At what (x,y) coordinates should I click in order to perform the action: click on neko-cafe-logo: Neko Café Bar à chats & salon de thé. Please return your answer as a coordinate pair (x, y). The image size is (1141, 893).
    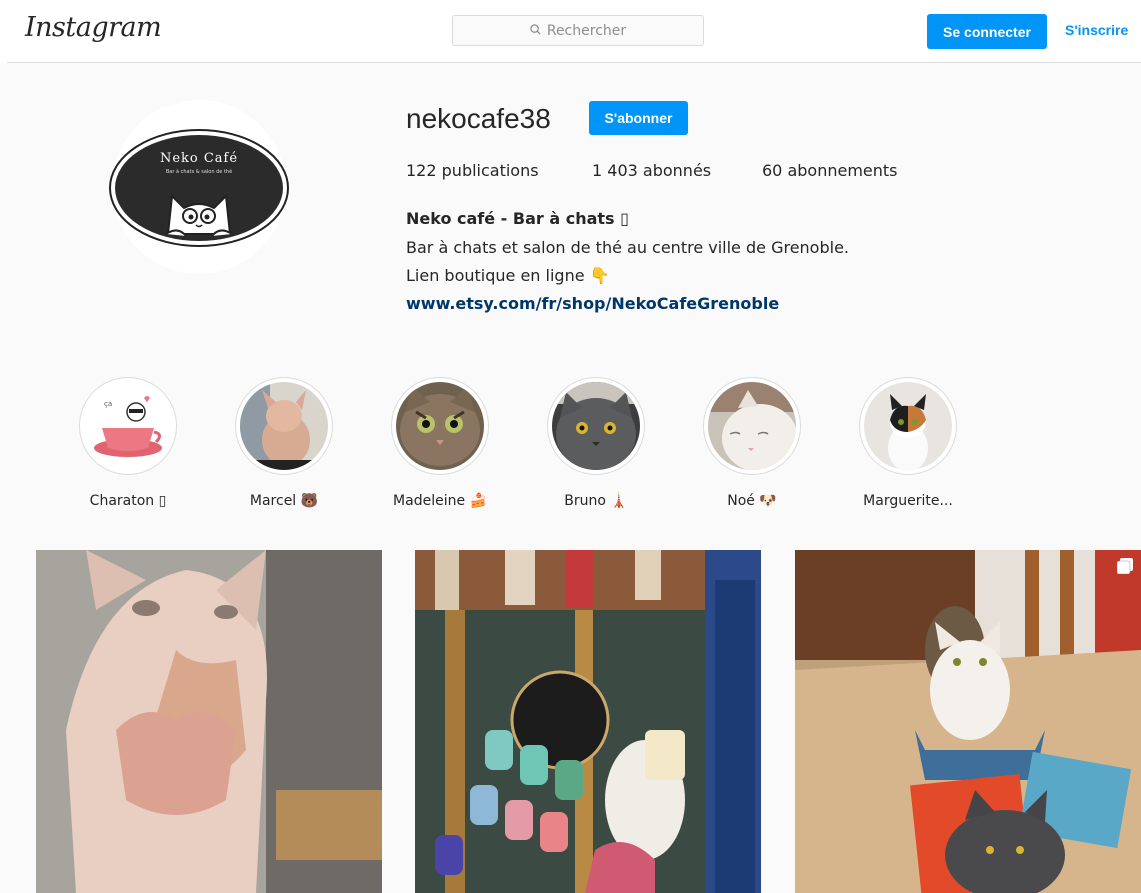
    Looking at the image, I should click on (199, 188).